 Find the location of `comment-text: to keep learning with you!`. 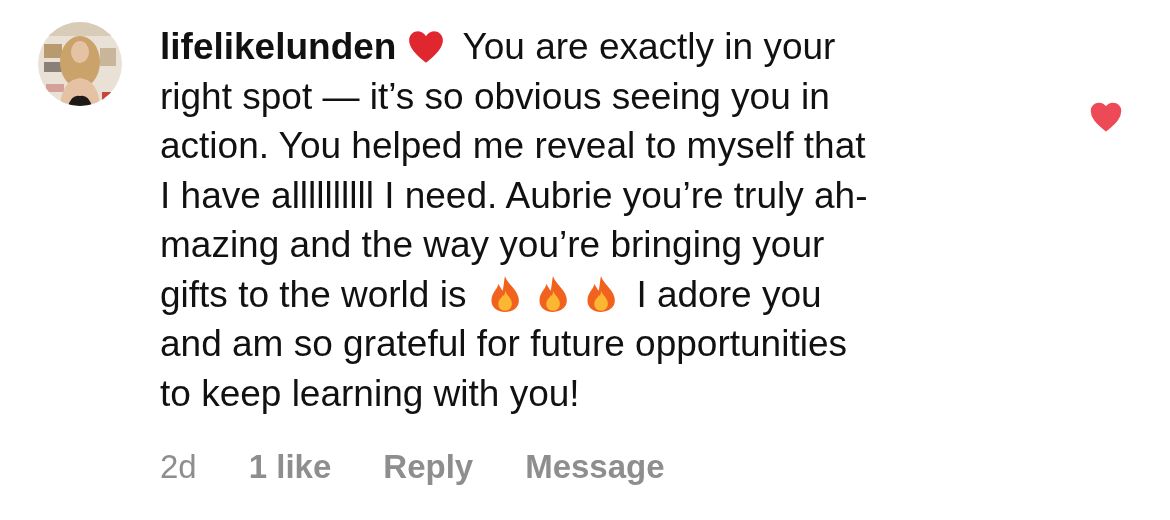

comment-text: to keep learning with you! is located at coordinates (370, 393).